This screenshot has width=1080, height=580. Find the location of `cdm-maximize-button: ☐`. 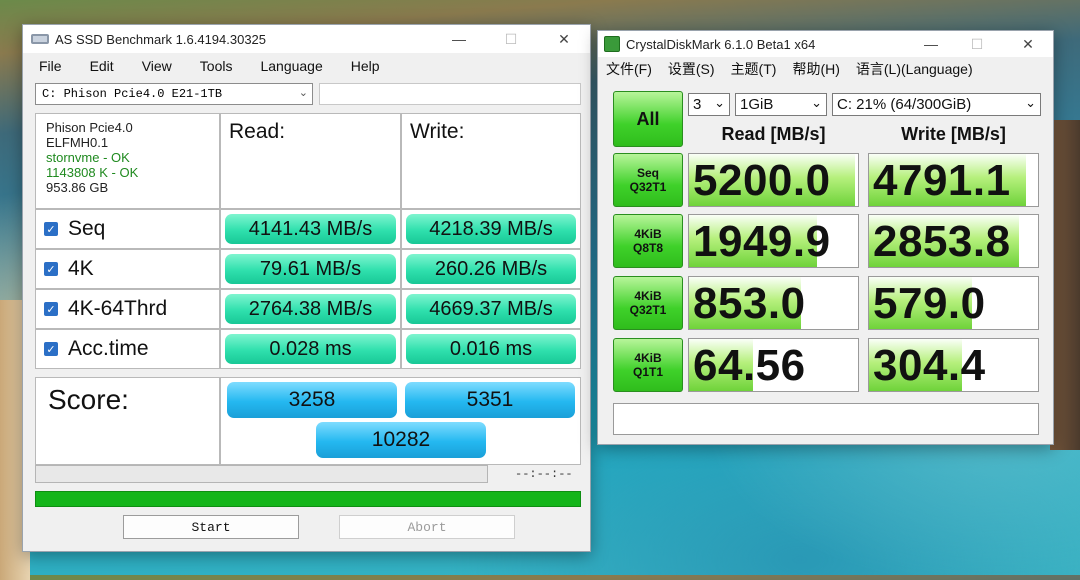

cdm-maximize-button: ☐ is located at coordinates (977, 44).